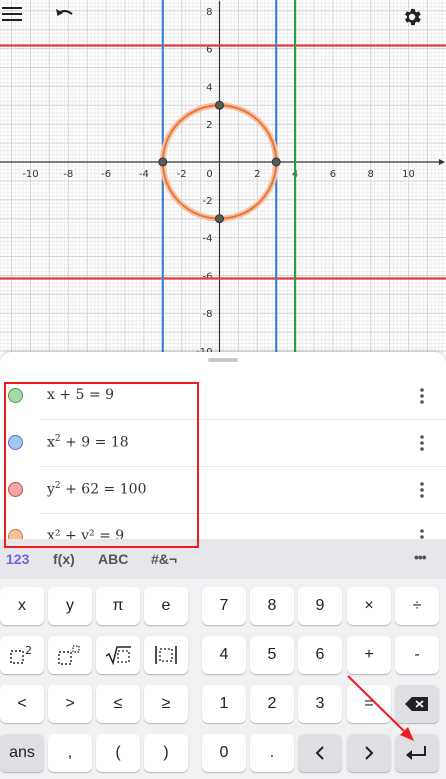 The width and height of the screenshot is (446, 779). Describe the element at coordinates (101, 465) in the screenshot. I see `highlight-box-annotation` at that location.